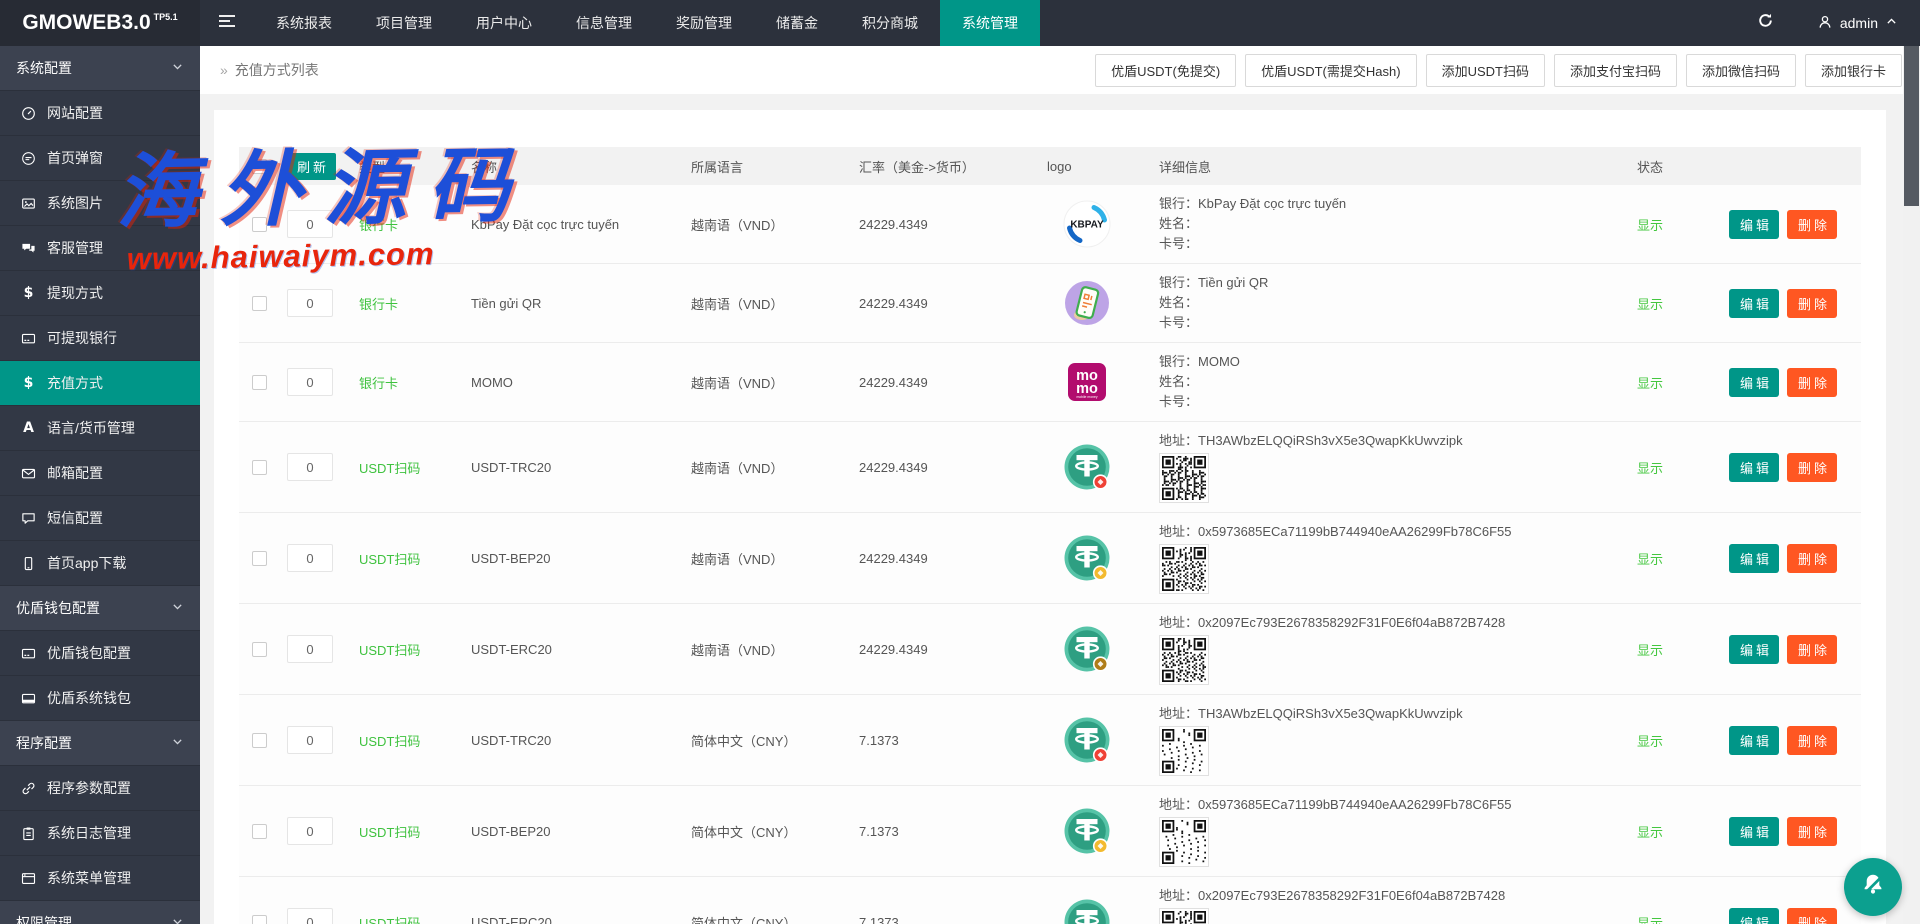 The width and height of the screenshot is (1920, 924). Describe the element at coordinates (100, 473) in the screenshot. I see `sidebar-item: 邮箱配置` at that location.